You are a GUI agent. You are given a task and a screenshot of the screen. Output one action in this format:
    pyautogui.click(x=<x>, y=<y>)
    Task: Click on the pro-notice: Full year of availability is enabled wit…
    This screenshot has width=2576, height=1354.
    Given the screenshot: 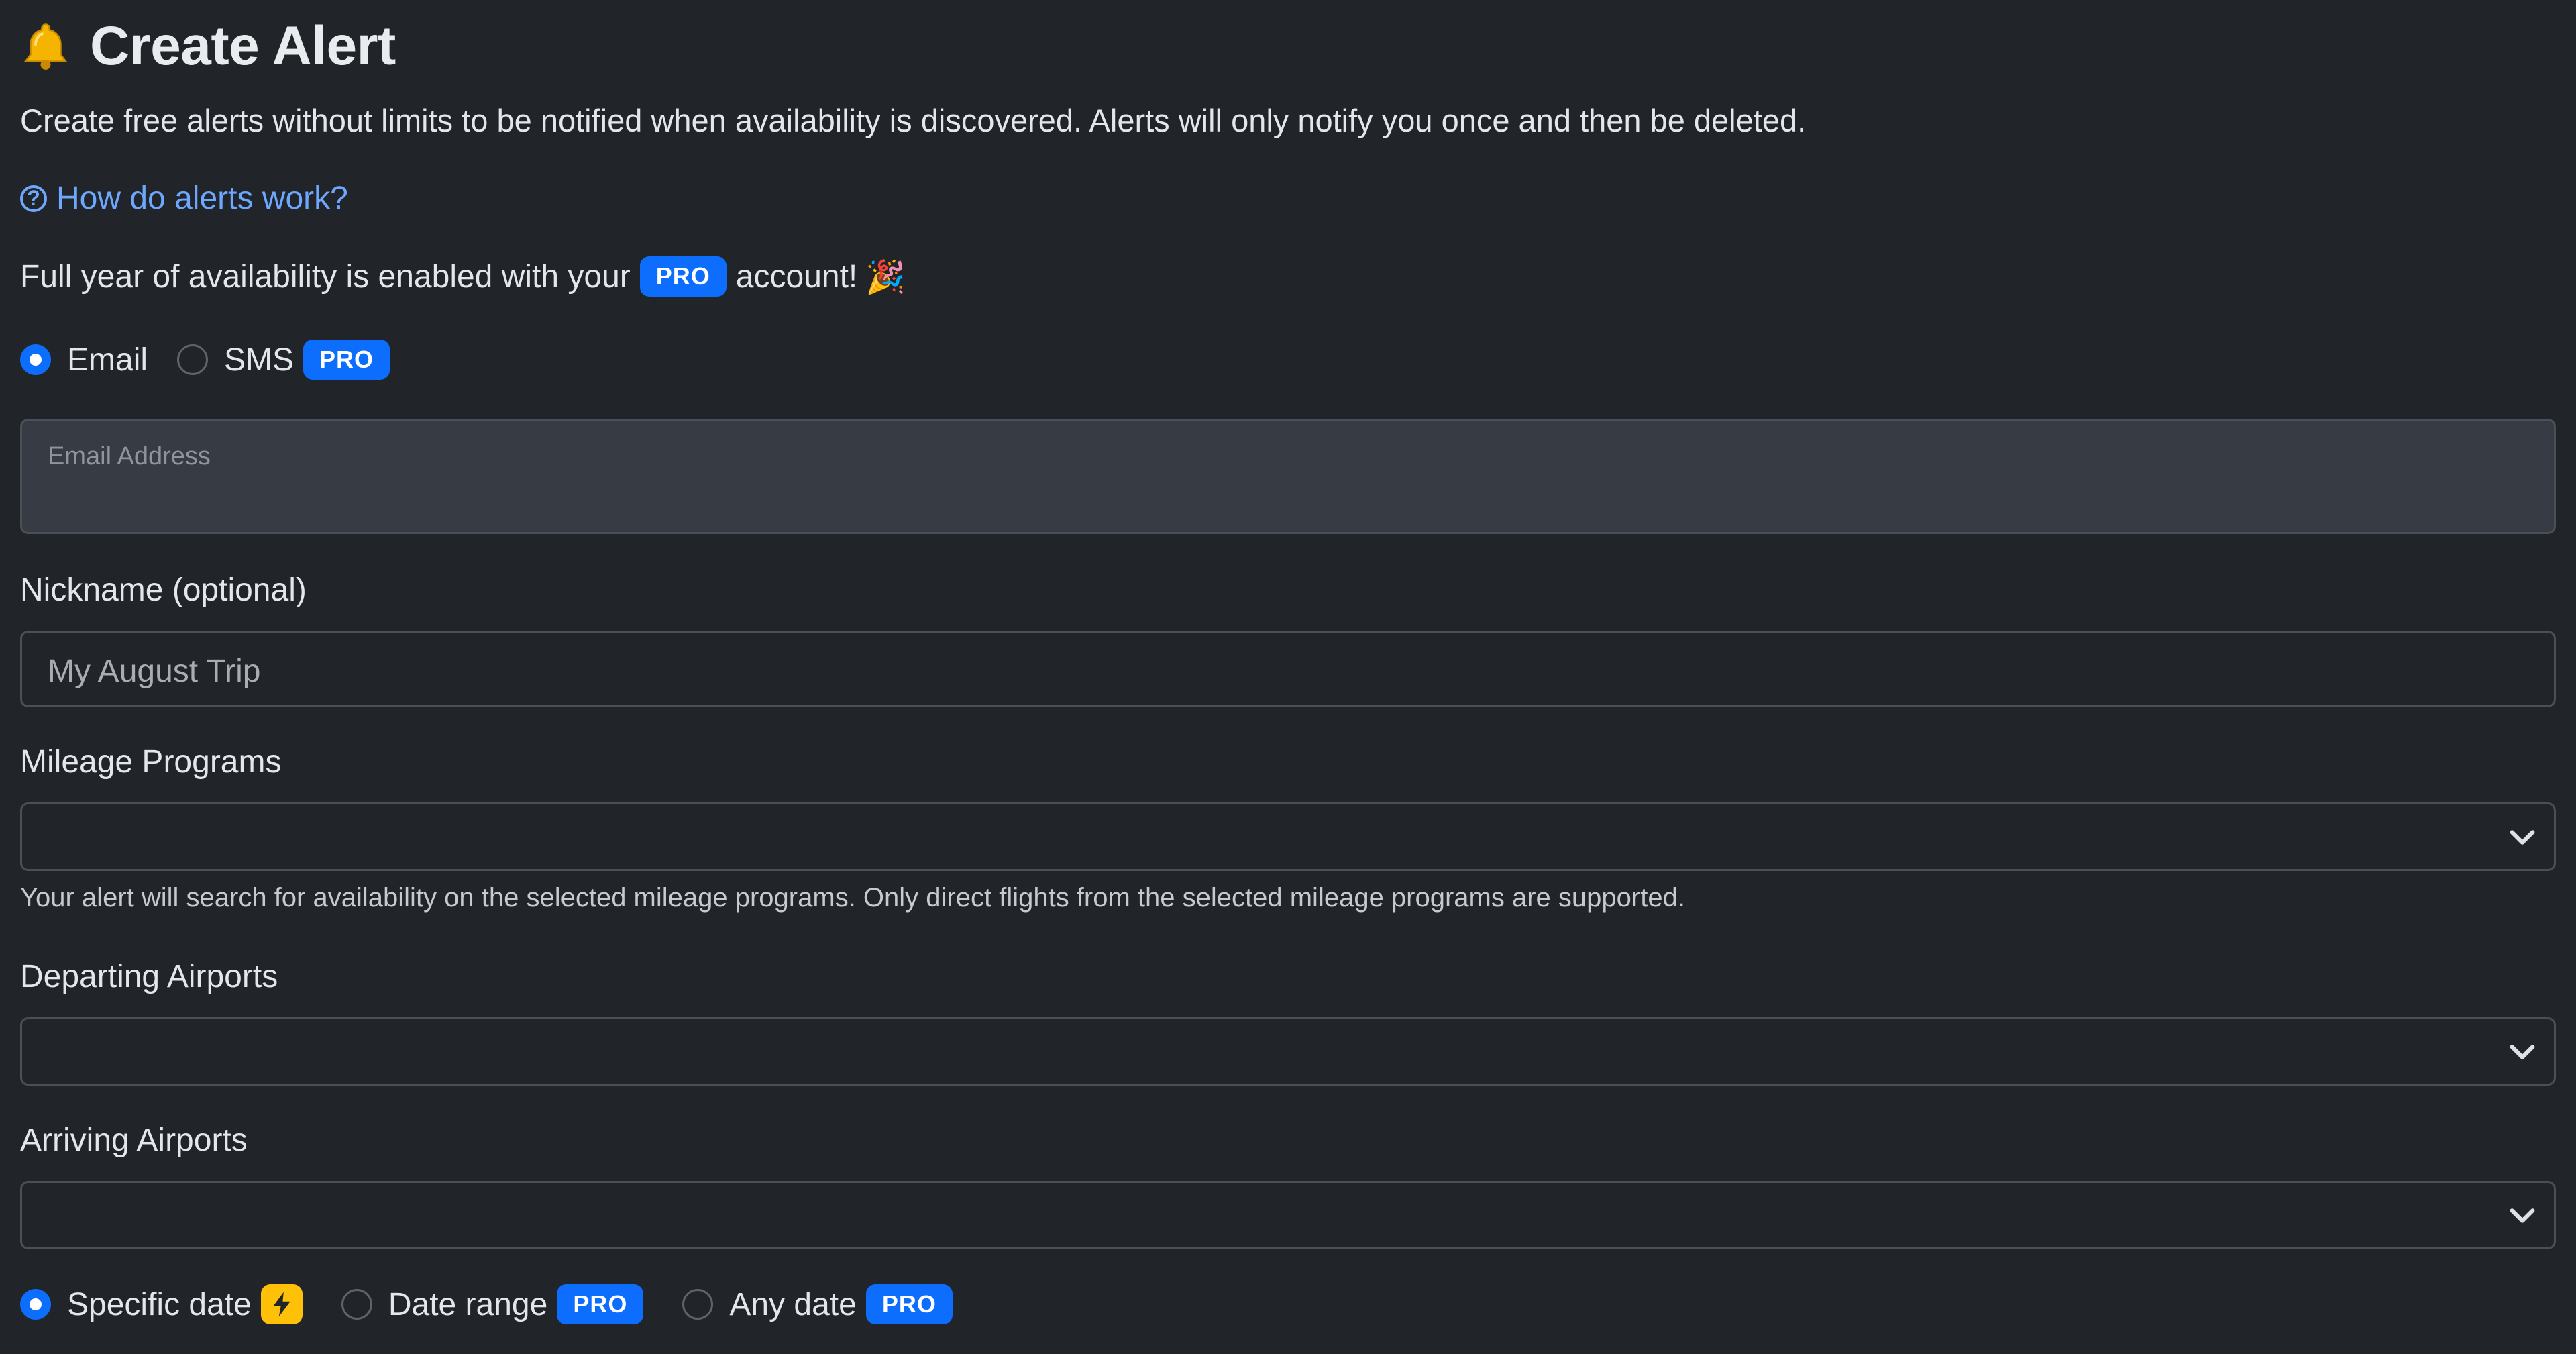 What is the action you would take?
    pyautogui.click(x=463, y=276)
    